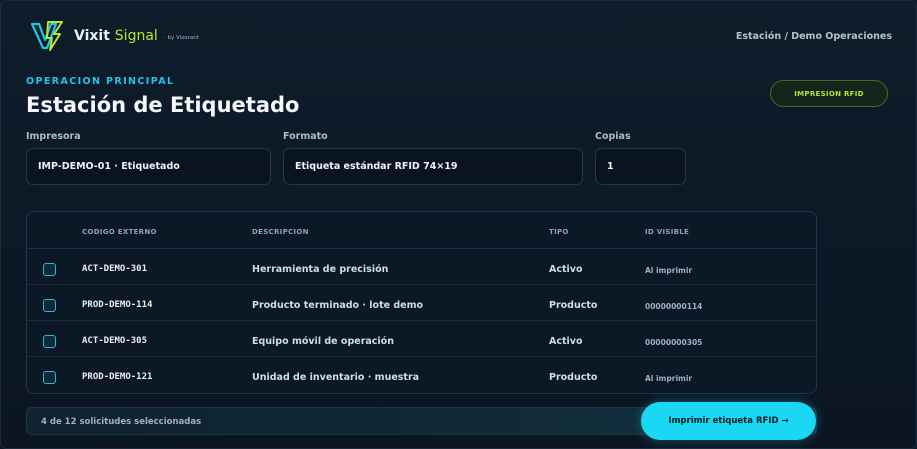  I want to click on cell-description: Producto terminado · lote demo, so click(338, 305).